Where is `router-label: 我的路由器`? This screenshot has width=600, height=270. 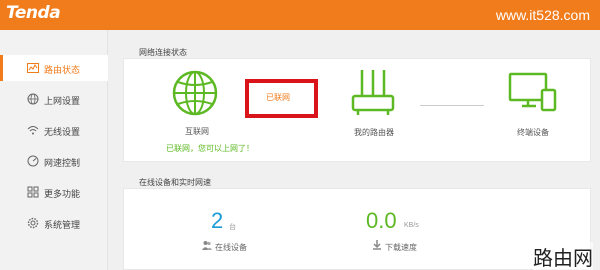
router-label: 我的路由器 is located at coordinates (374, 132).